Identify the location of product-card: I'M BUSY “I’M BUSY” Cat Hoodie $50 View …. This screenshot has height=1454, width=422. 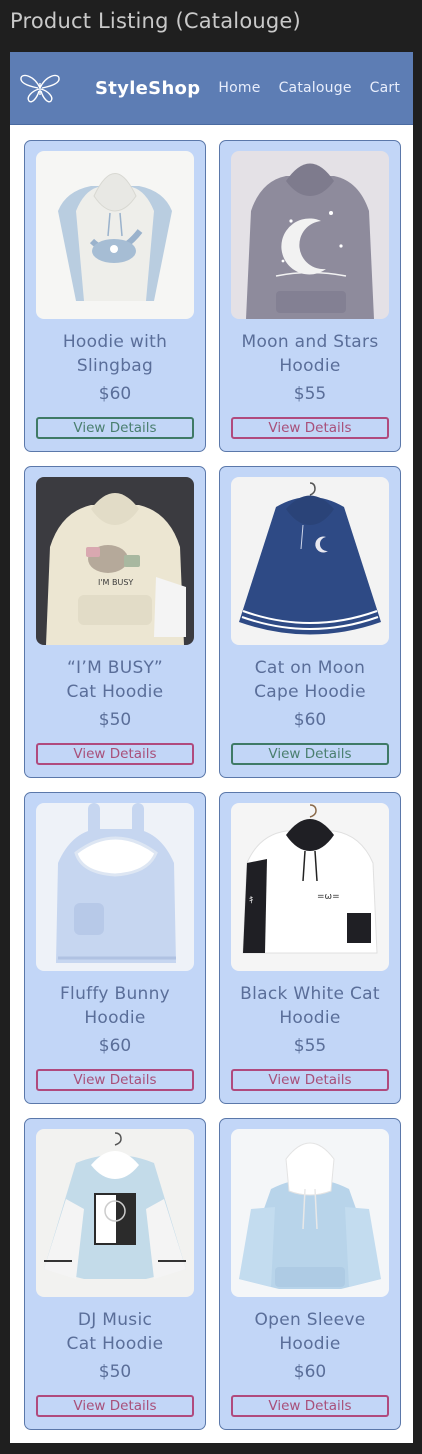
(115, 622).